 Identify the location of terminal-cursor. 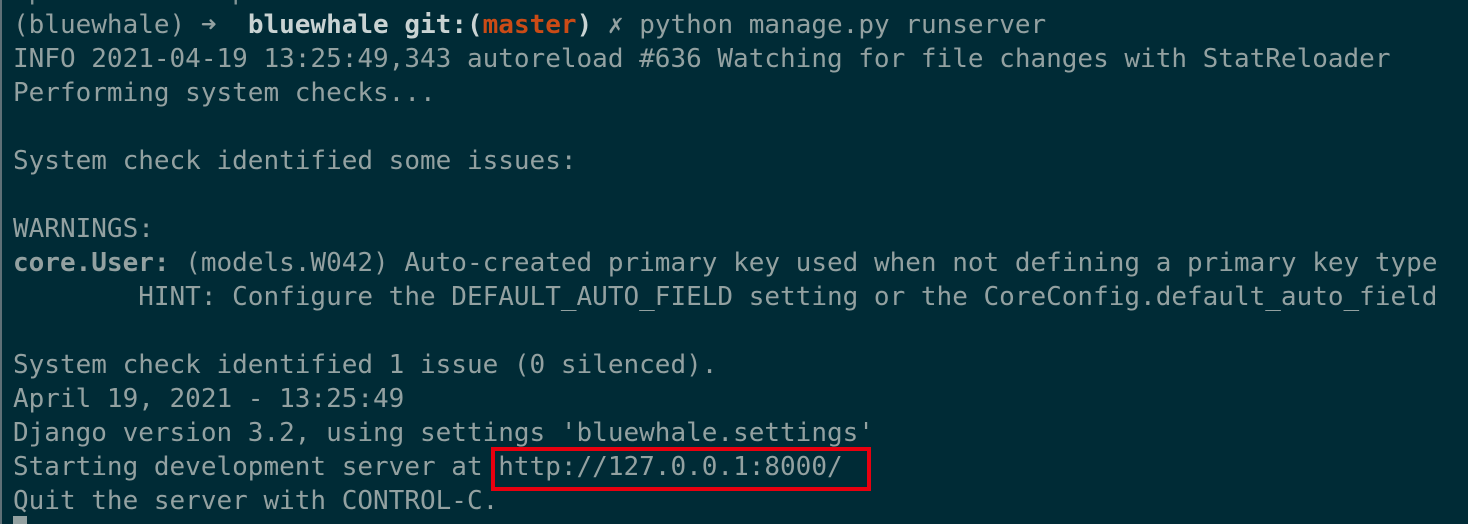
(20, 520).